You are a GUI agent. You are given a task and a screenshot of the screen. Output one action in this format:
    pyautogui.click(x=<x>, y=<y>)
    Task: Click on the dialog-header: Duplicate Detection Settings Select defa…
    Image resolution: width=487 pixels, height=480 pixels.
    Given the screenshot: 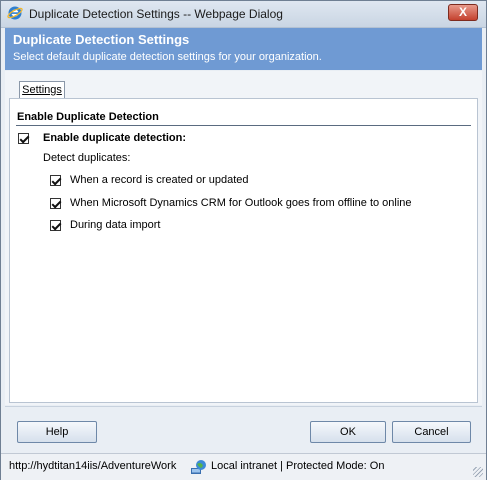 What is the action you would take?
    pyautogui.click(x=243, y=49)
    